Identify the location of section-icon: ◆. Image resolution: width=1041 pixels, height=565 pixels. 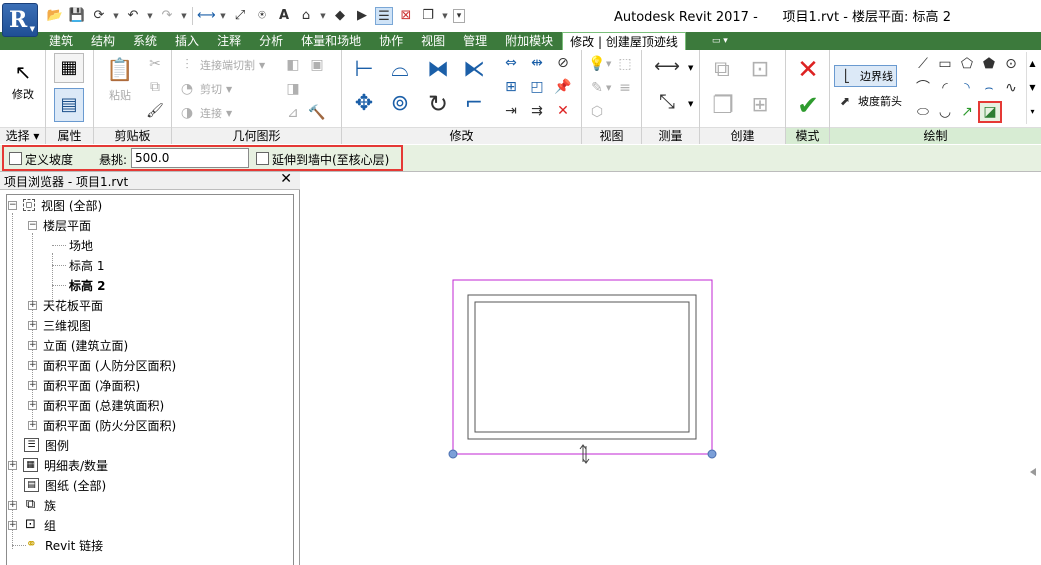
(340, 16).